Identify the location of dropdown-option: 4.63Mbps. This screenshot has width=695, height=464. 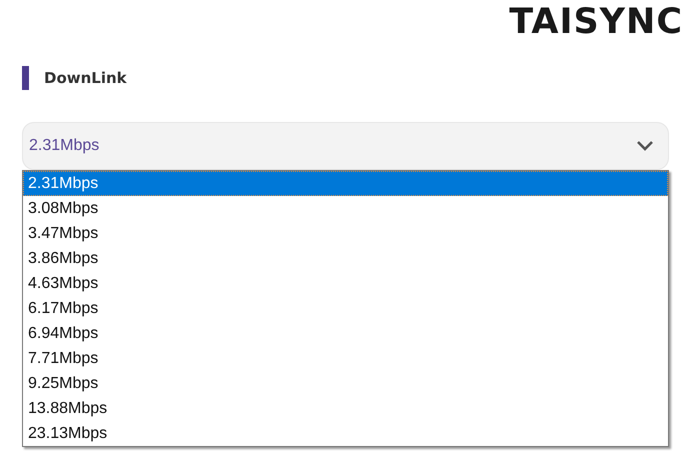
(345, 283).